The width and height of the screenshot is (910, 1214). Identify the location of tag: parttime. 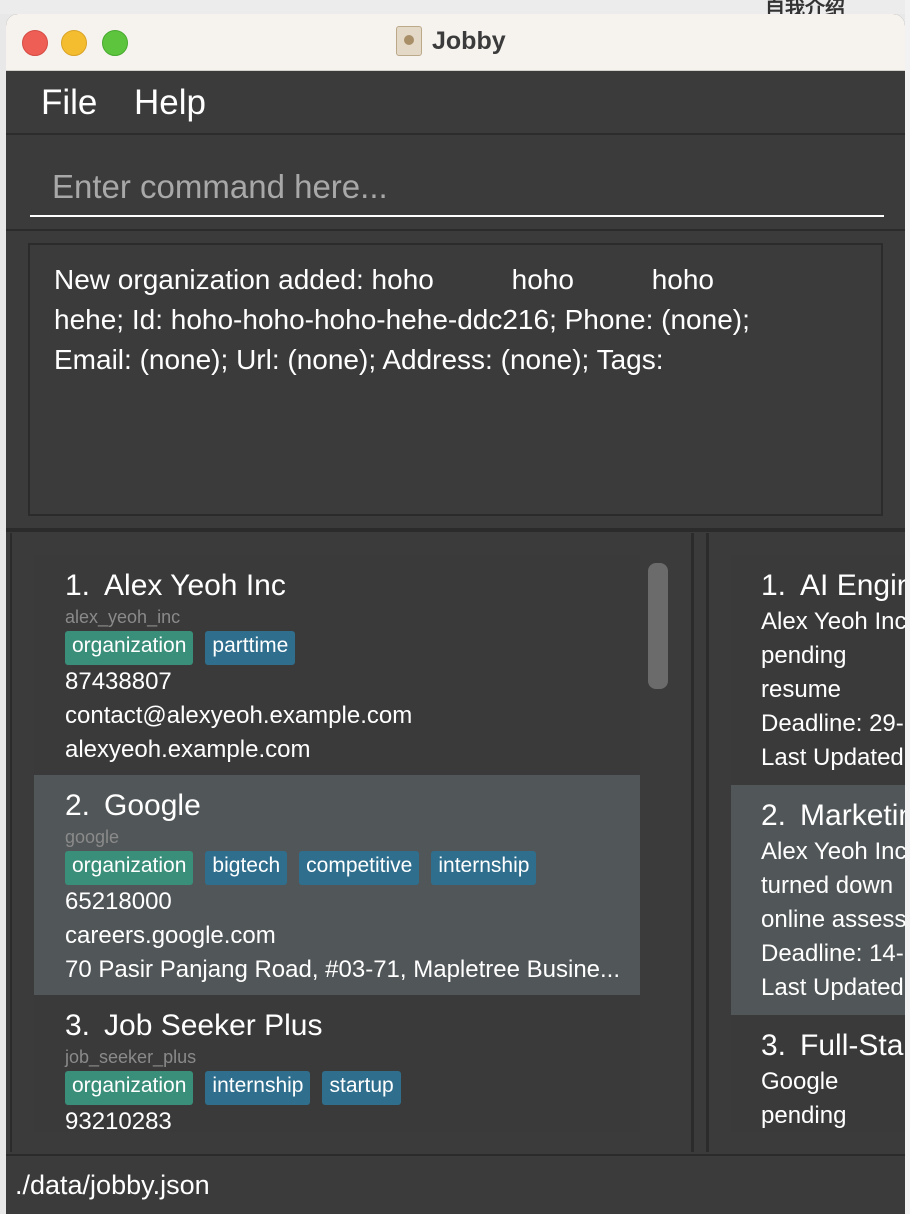
(250, 648).